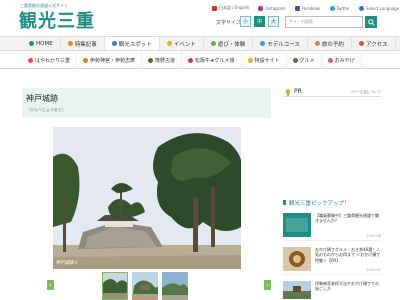 This screenshot has height=300, width=400. Describe the element at coordinates (307, 60) in the screenshot. I see `nav-label: グルメ` at that location.